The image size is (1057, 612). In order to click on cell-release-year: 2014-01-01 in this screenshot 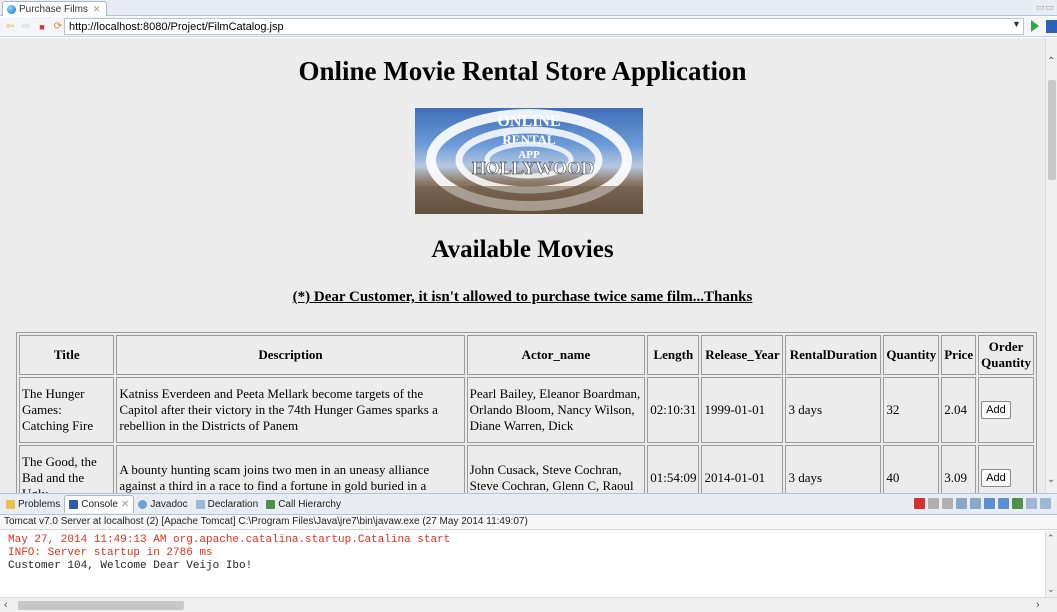, I will do `click(742, 469)`.